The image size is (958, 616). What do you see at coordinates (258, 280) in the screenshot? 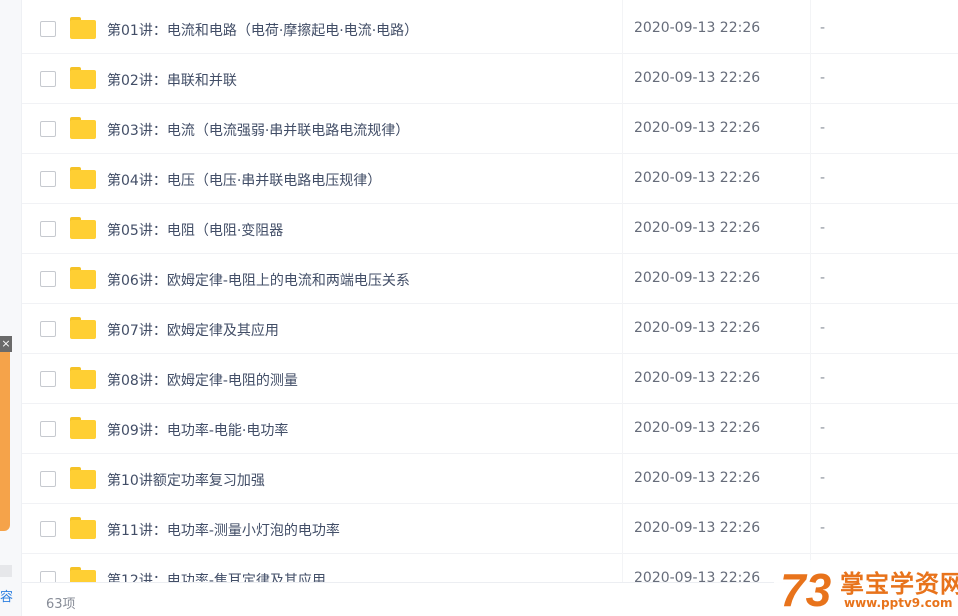
I see `file-name: 第06讲：欧姆定律-电阻上的电流和两端电压关系` at bounding box center [258, 280].